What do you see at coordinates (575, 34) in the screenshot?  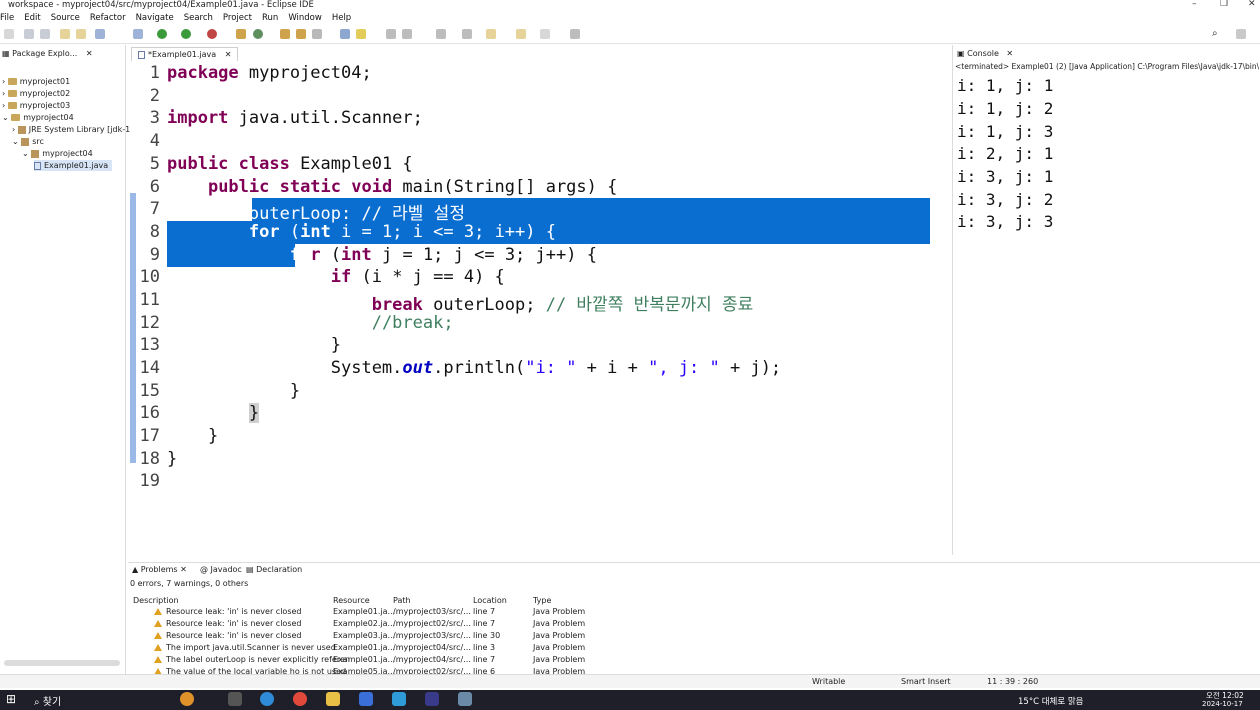 I see `pin-editor-icon` at bounding box center [575, 34].